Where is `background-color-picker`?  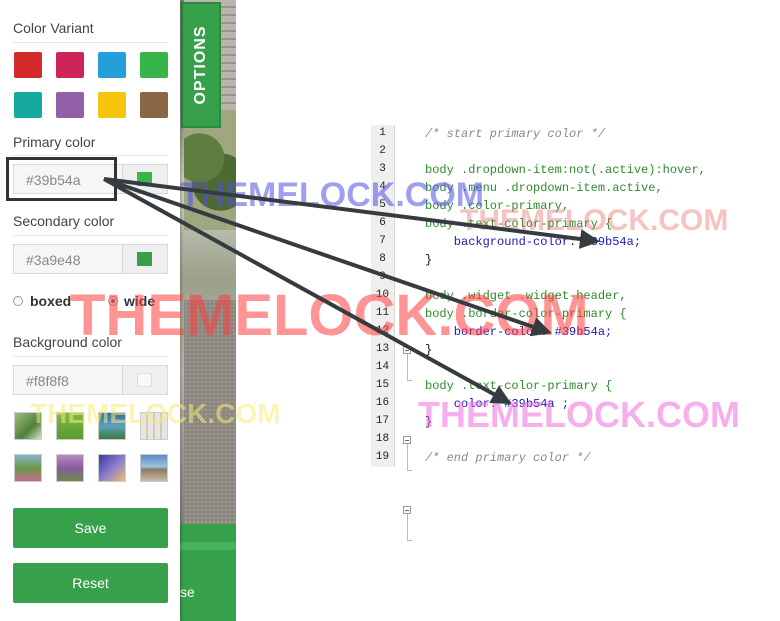 background-color-picker is located at coordinates (144, 380).